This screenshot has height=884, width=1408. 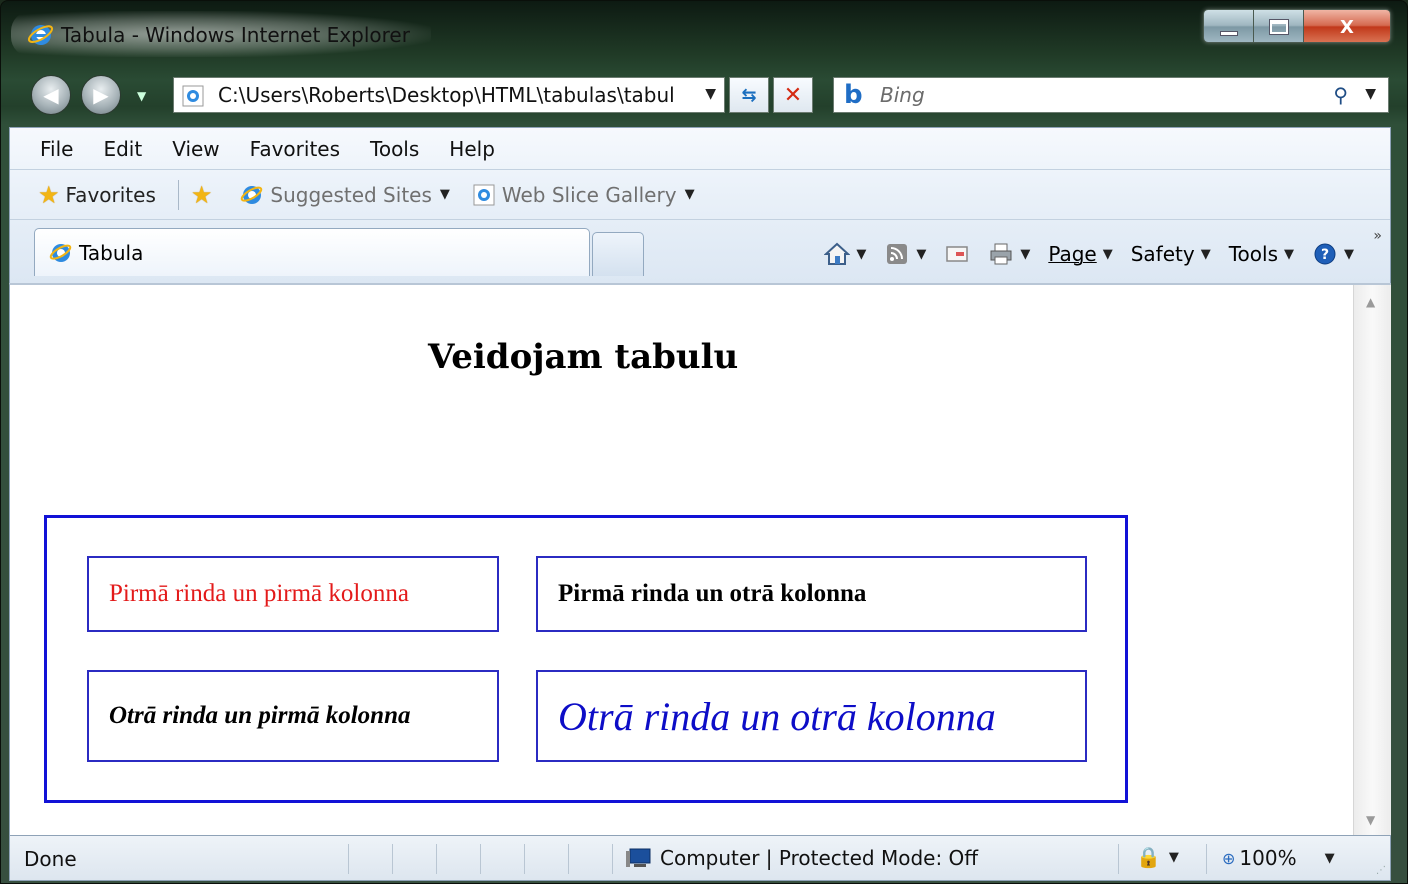 What do you see at coordinates (122, 149) in the screenshot?
I see `menu-edit: Edit` at bounding box center [122, 149].